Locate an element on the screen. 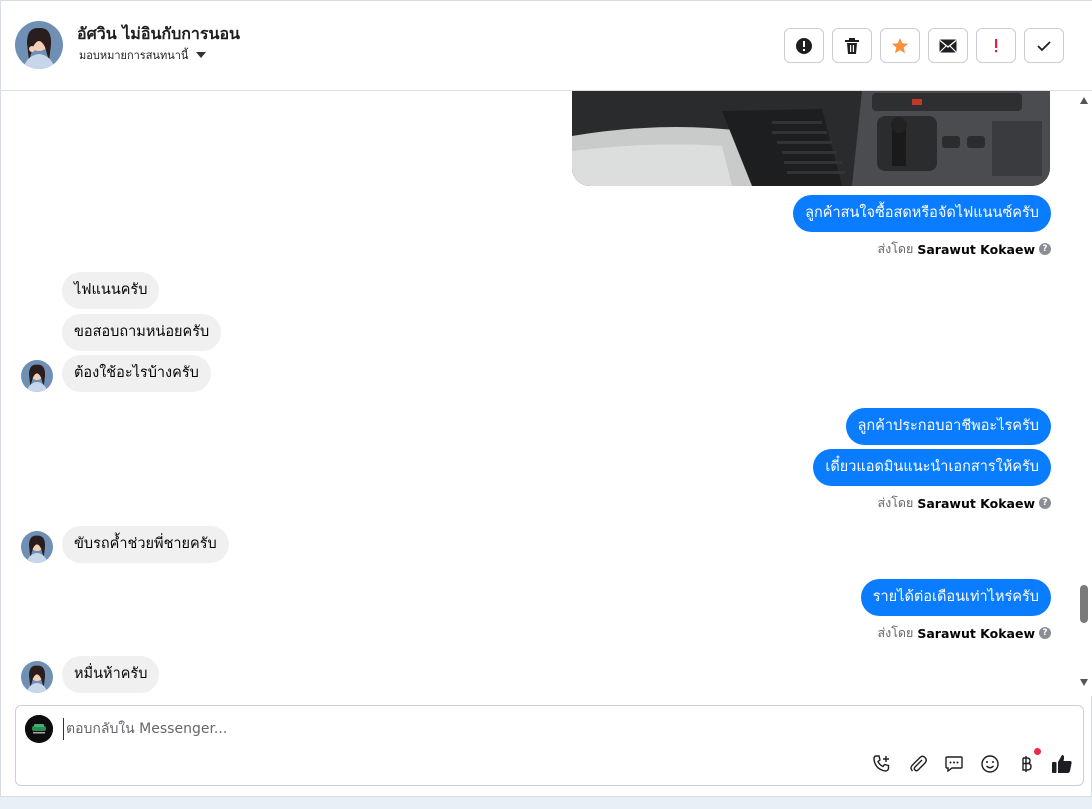 The width and height of the screenshot is (1092, 809). important-button is located at coordinates (996, 45).